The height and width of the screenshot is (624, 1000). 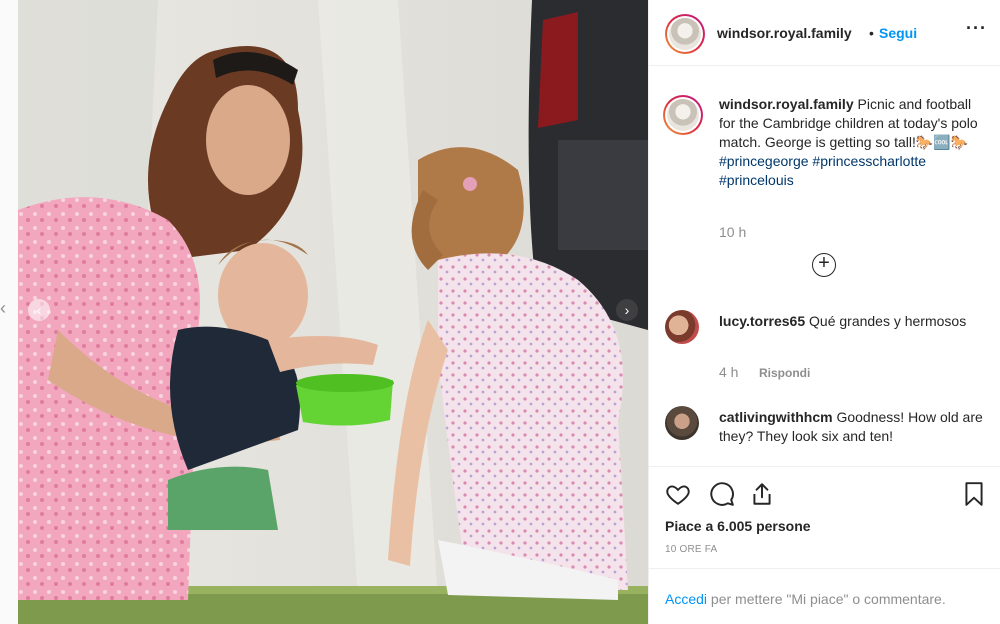 What do you see at coordinates (683, 115) in the screenshot?
I see `caption-avatar` at bounding box center [683, 115].